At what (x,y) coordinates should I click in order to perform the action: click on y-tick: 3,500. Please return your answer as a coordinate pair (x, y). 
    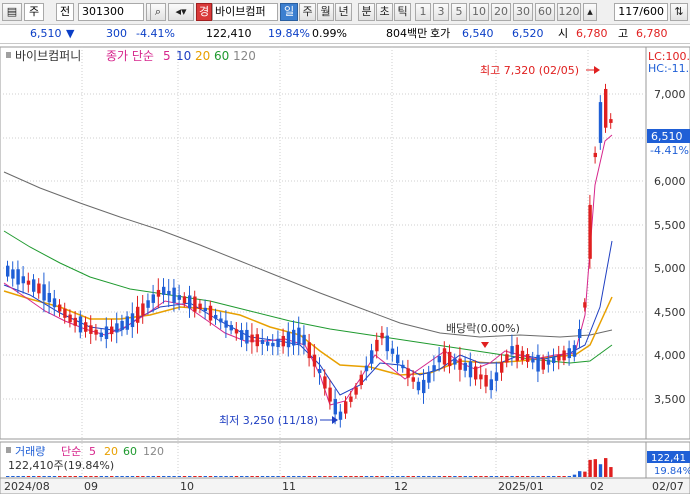
    Looking at the image, I should click on (670, 399).